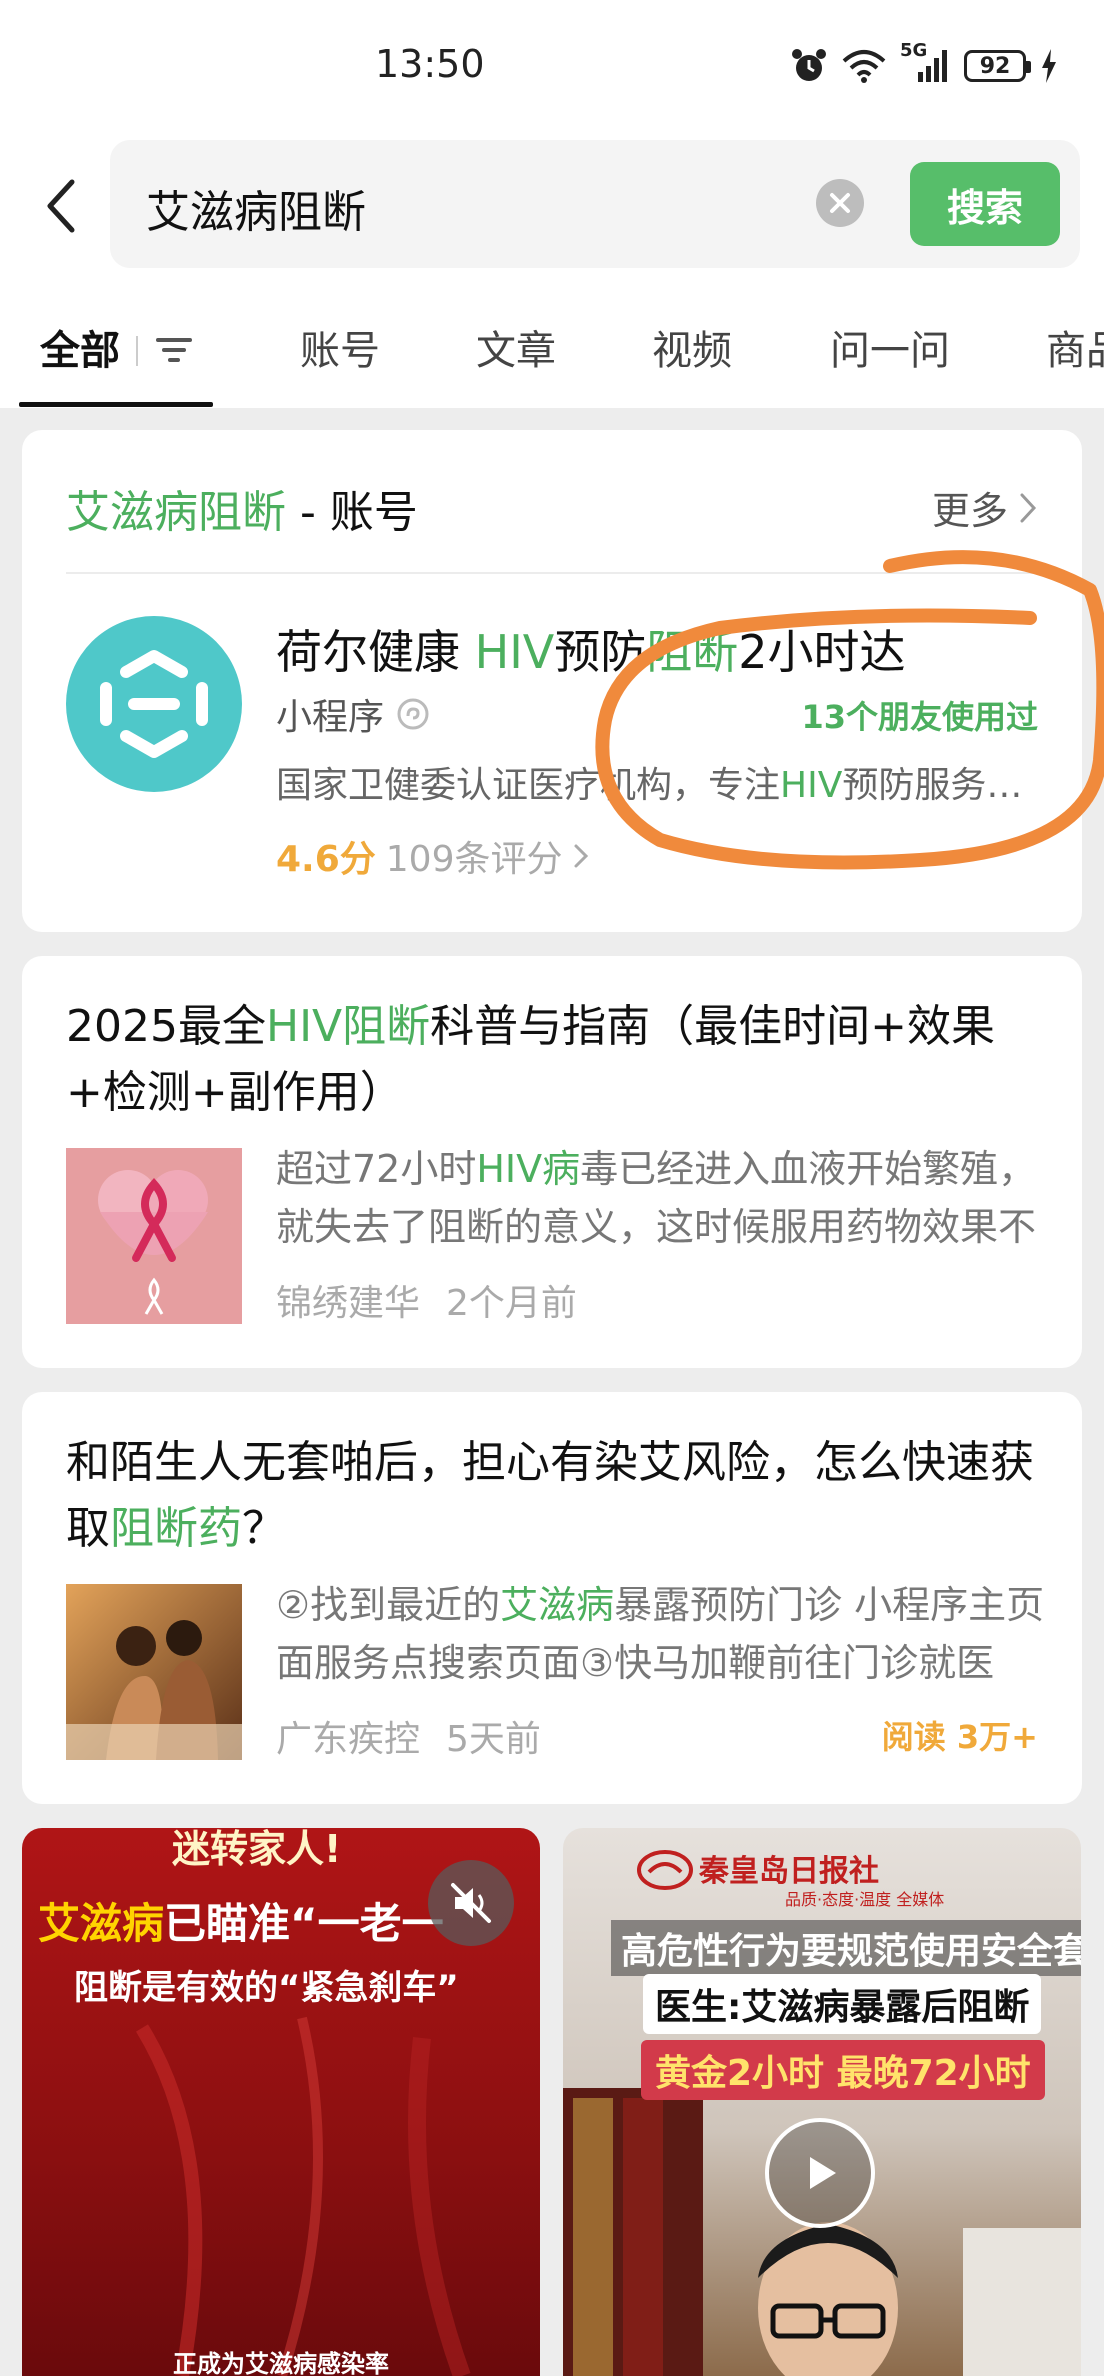 This screenshot has height=2376, width=1104. Describe the element at coordinates (348, 1026) in the screenshot. I see `title-highlight: HIV阻断` at that location.